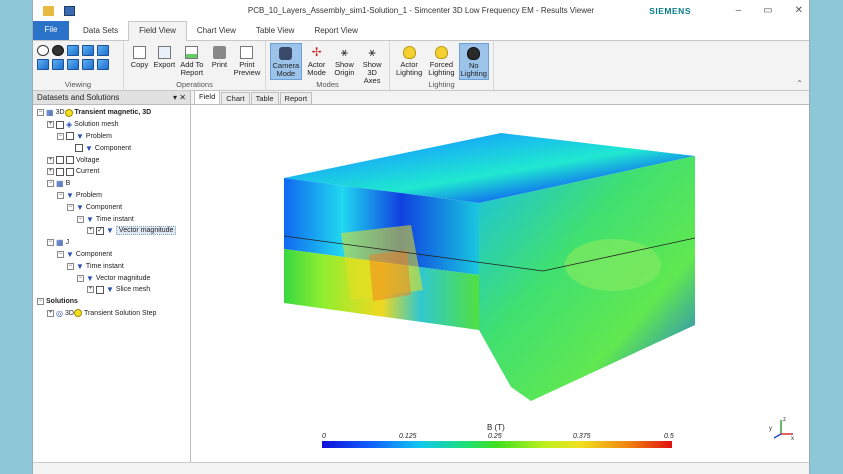  I want to click on legend-tick: 0.375, so click(582, 436).